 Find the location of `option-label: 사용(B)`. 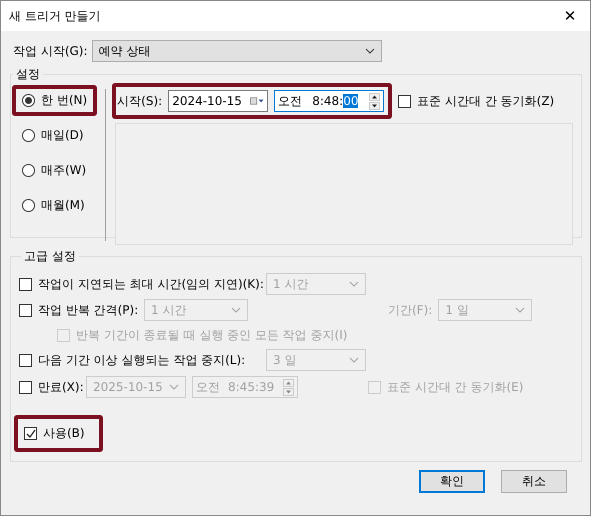

option-label: 사용(B) is located at coordinates (64, 433).